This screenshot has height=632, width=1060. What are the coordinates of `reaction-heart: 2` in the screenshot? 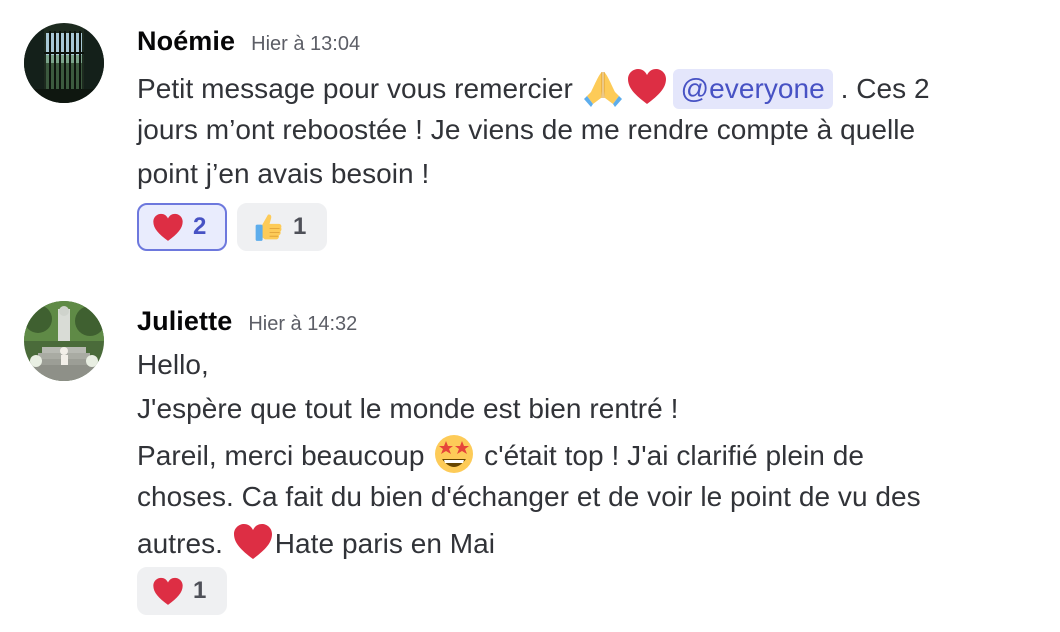 It's located at (182, 227).